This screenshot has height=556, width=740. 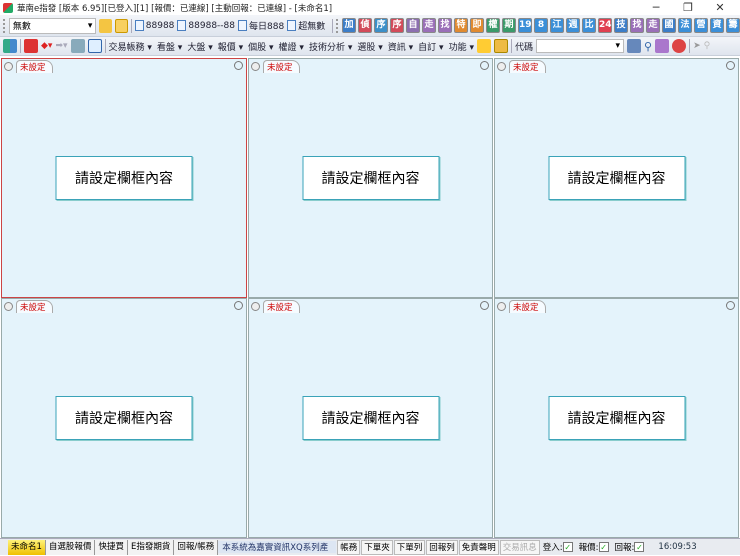 What do you see at coordinates (291, 46) in the screenshot?
I see `menu-item-5: 權證 ▾` at bounding box center [291, 46].